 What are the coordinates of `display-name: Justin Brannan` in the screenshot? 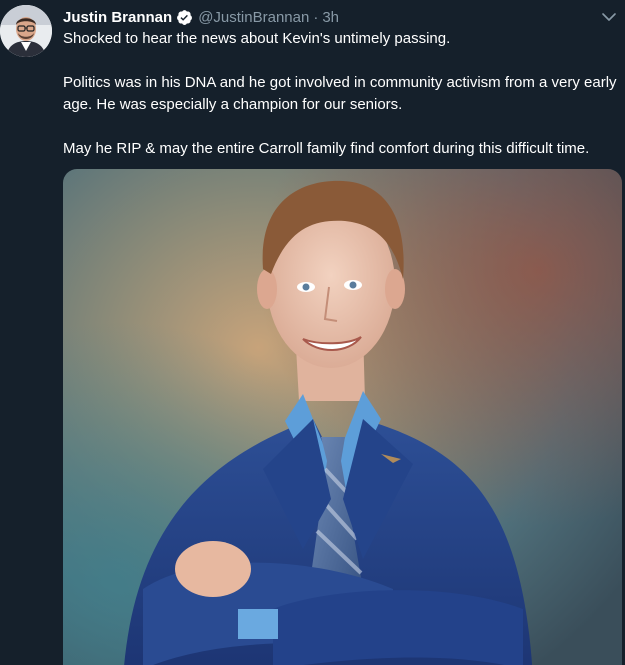 It's located at (117, 17).